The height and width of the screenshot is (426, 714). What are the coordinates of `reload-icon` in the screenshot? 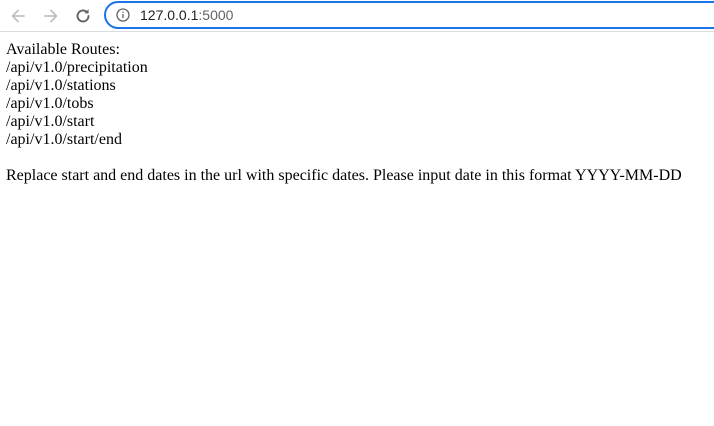 It's located at (83, 16).